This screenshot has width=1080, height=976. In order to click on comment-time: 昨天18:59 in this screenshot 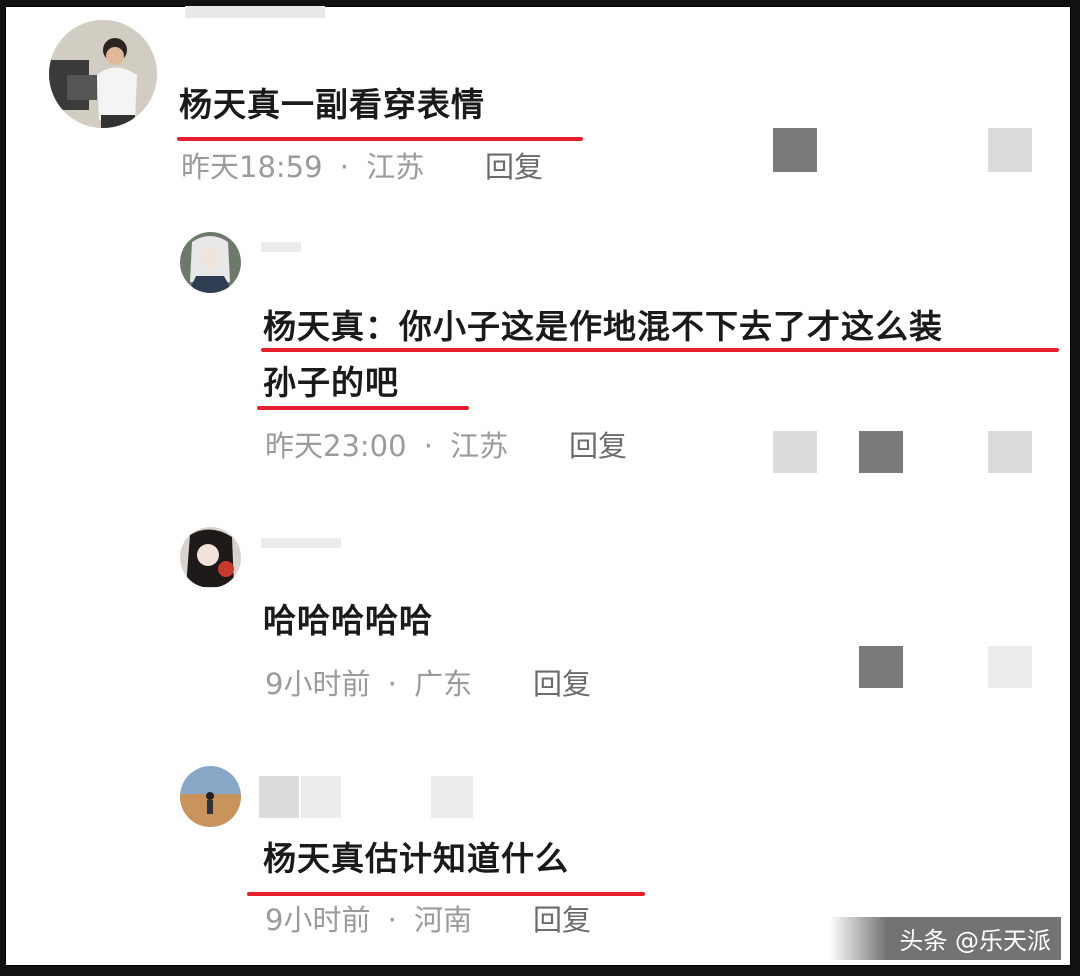, I will do `click(252, 167)`.